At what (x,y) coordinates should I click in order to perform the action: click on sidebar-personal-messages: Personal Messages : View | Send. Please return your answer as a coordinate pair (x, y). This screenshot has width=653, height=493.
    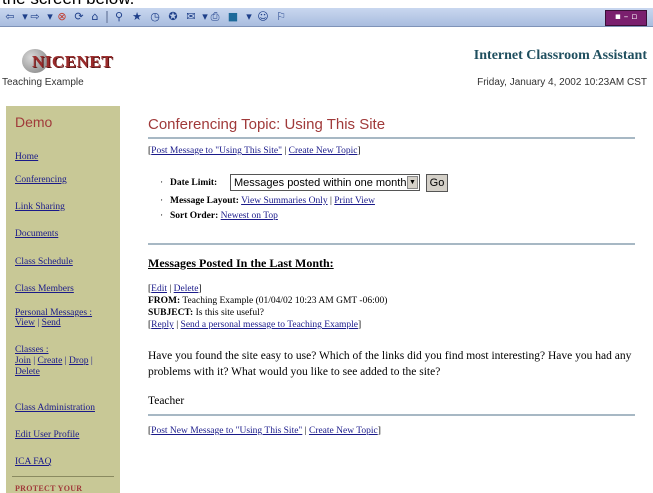
    Looking at the image, I should click on (54, 318).